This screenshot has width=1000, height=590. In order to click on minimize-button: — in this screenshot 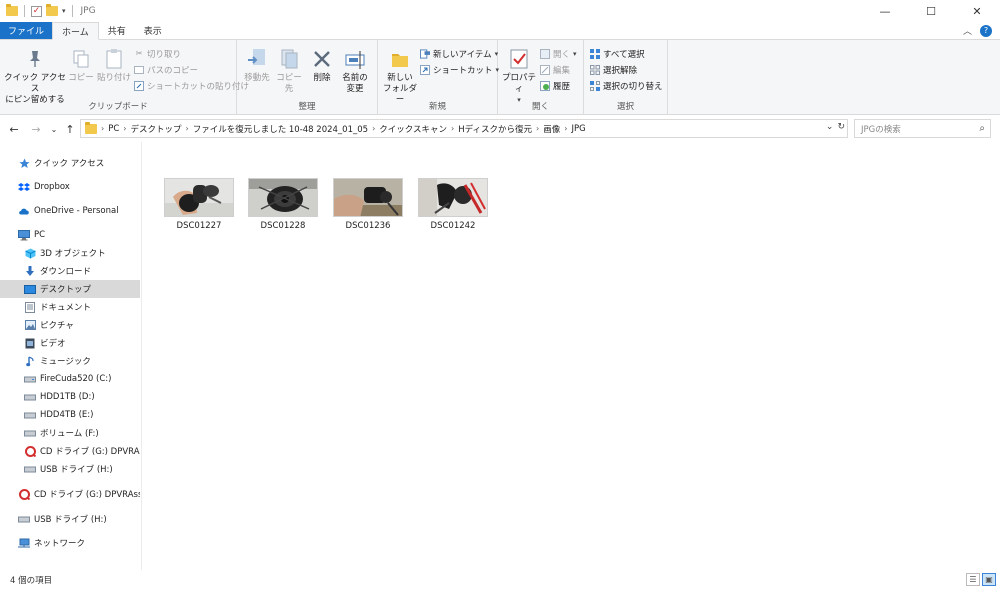, I will do `click(885, 11)`.